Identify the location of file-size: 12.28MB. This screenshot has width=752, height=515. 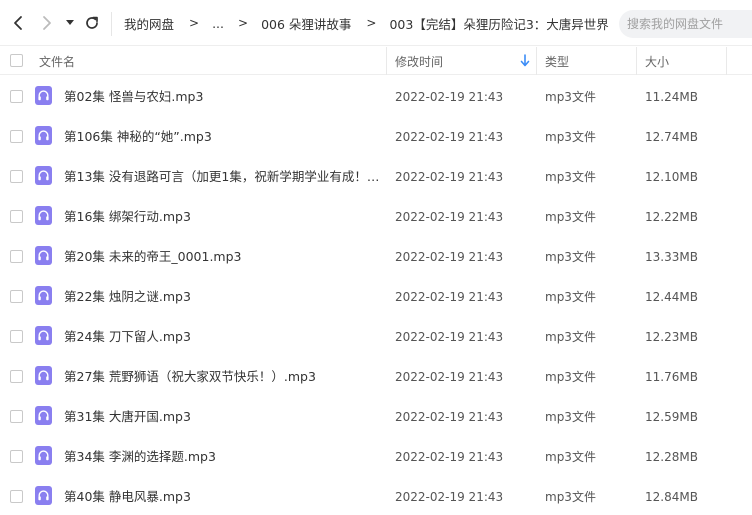
(671, 457).